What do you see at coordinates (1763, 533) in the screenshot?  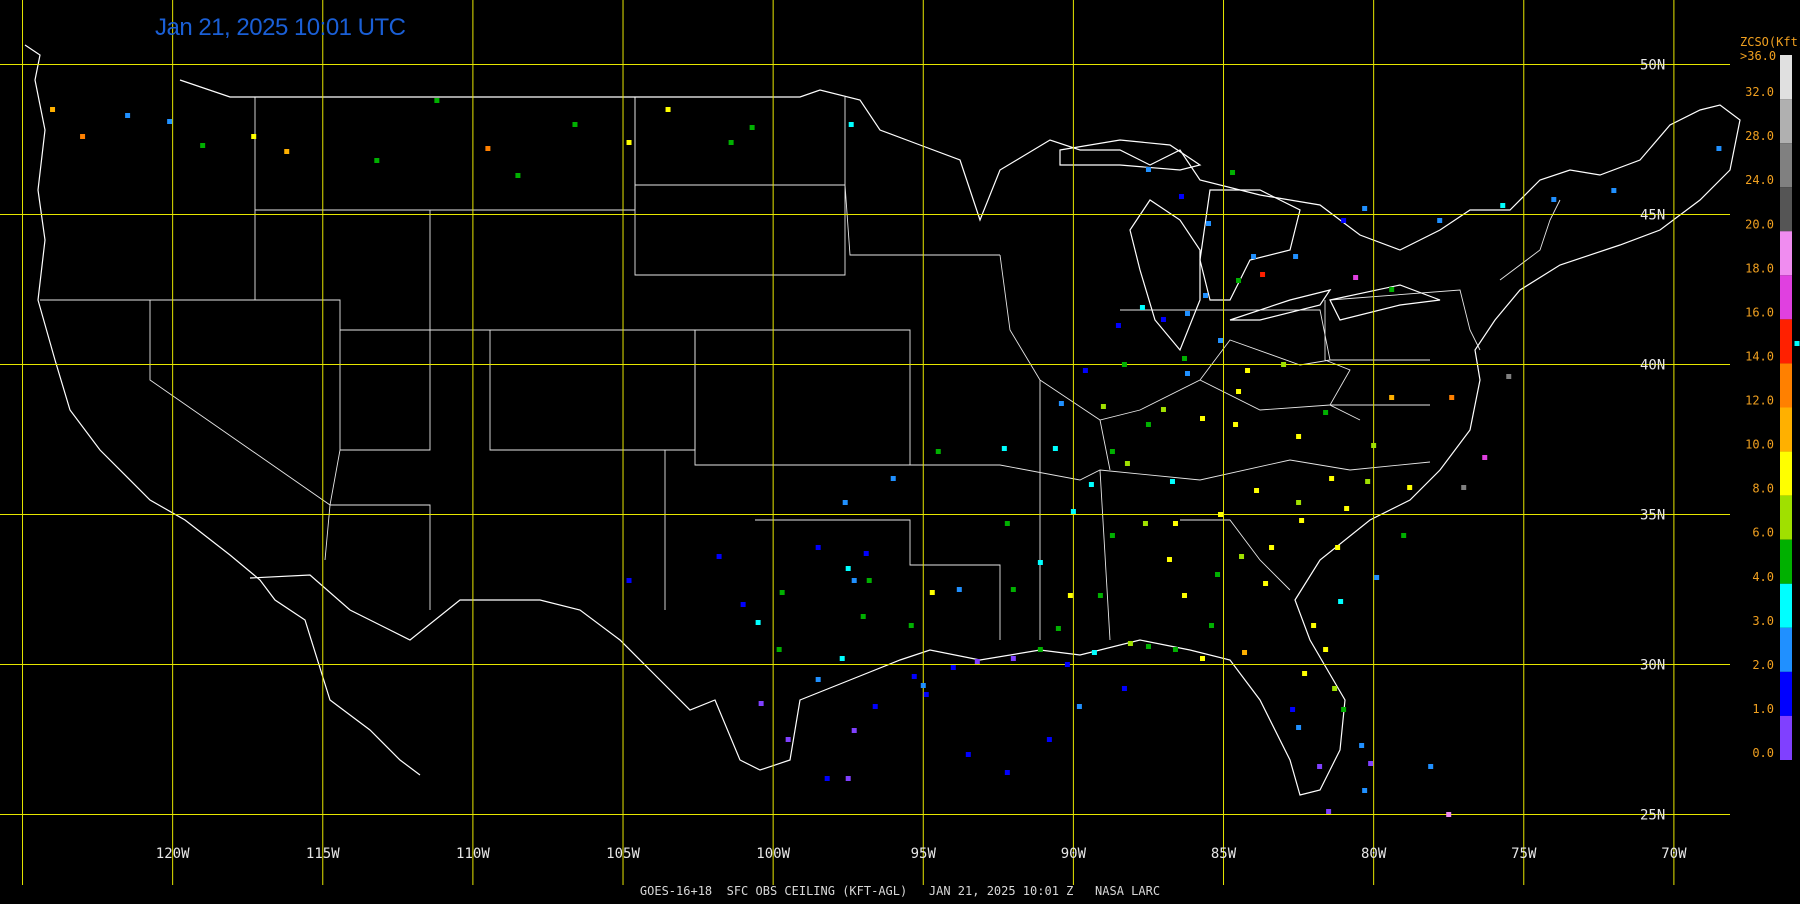 I see `colorbar-tick-label: 6.0` at bounding box center [1763, 533].